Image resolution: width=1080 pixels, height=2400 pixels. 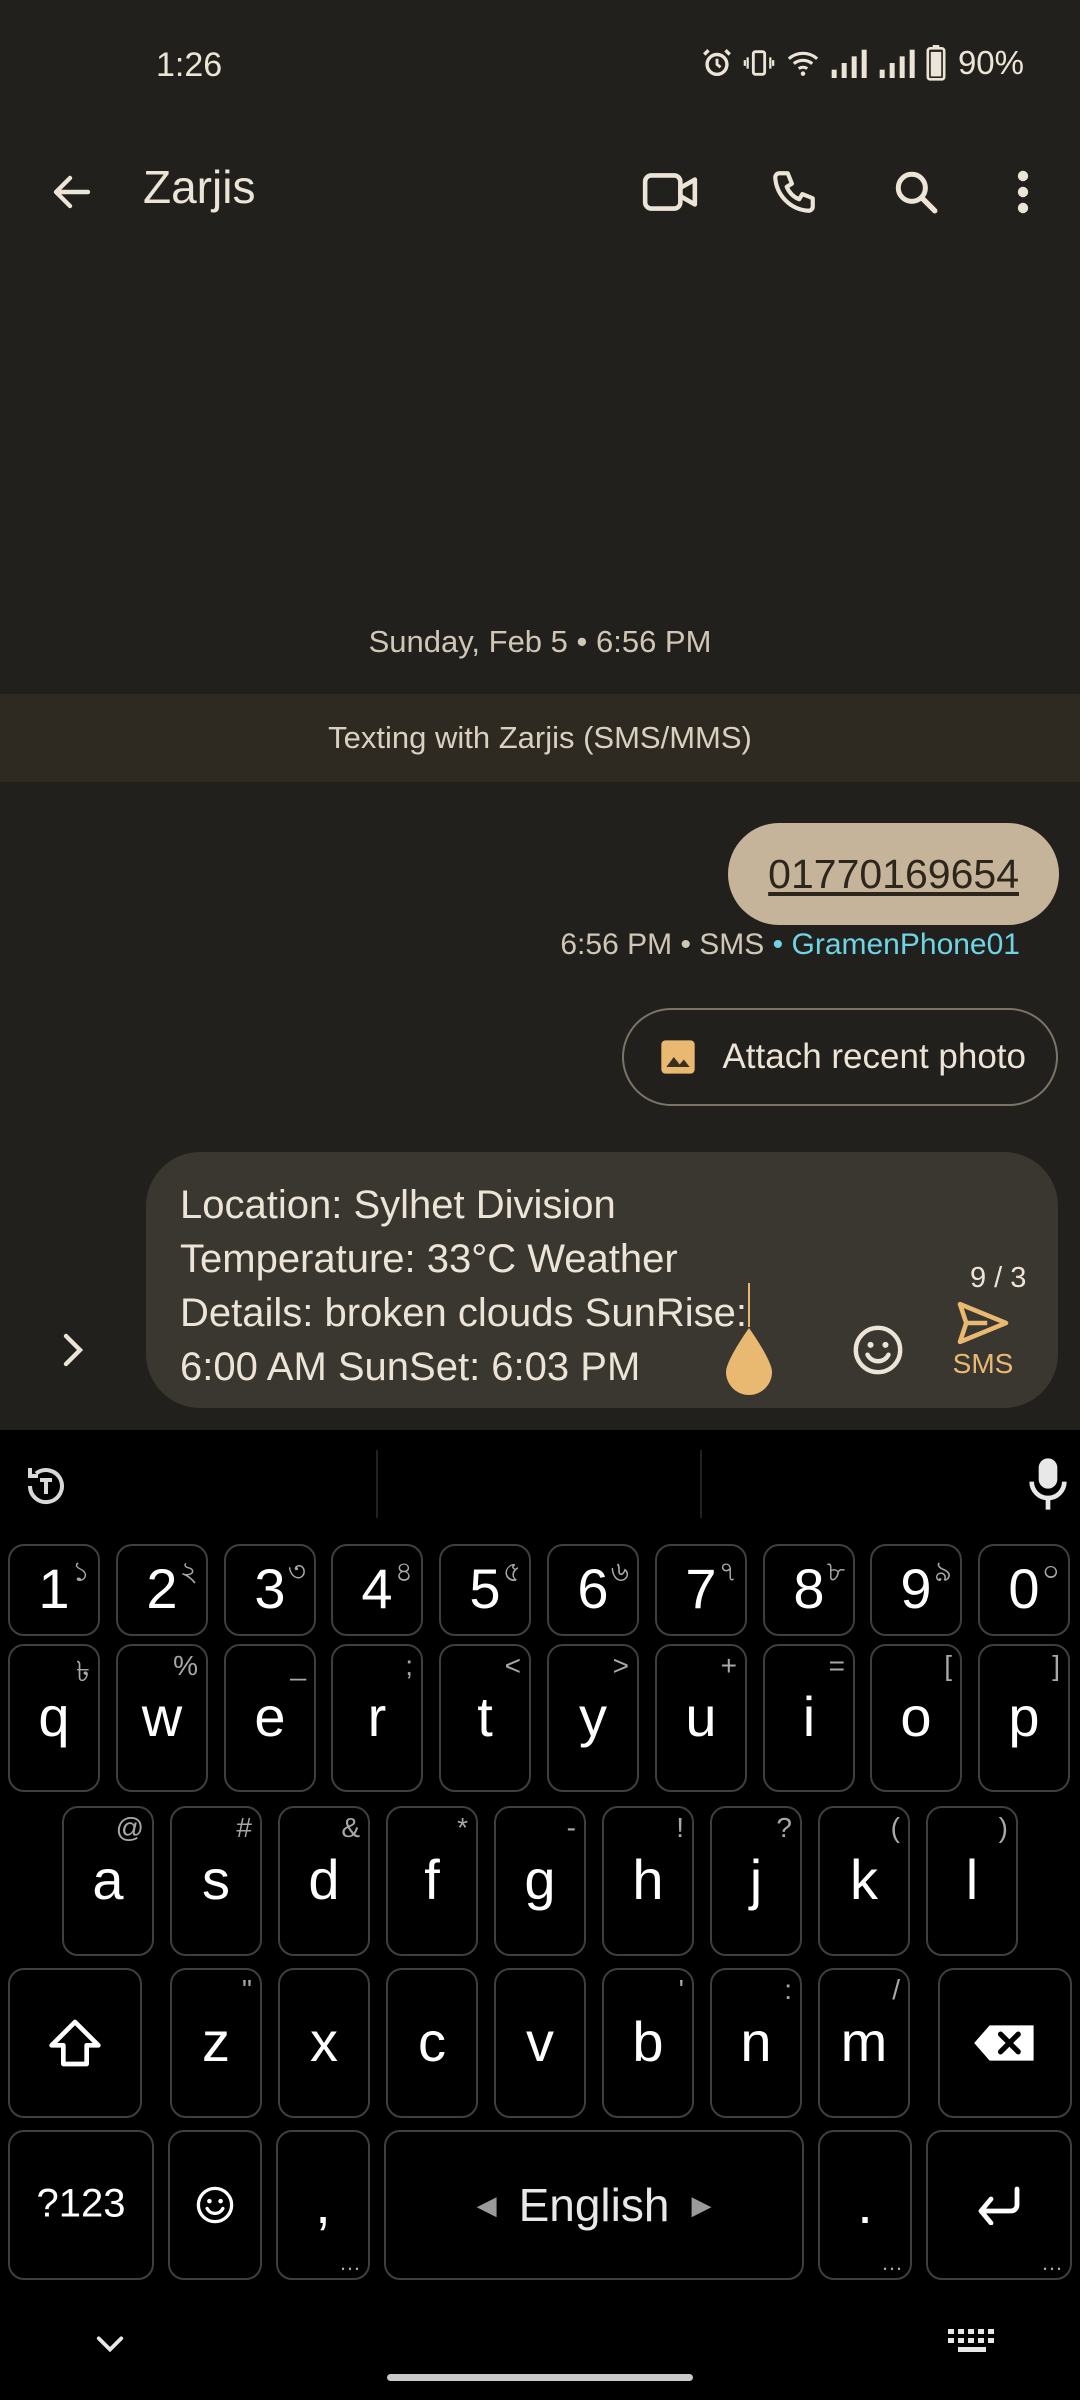 I want to click on comma-key-label: ,, so click(x=323, y=2204).